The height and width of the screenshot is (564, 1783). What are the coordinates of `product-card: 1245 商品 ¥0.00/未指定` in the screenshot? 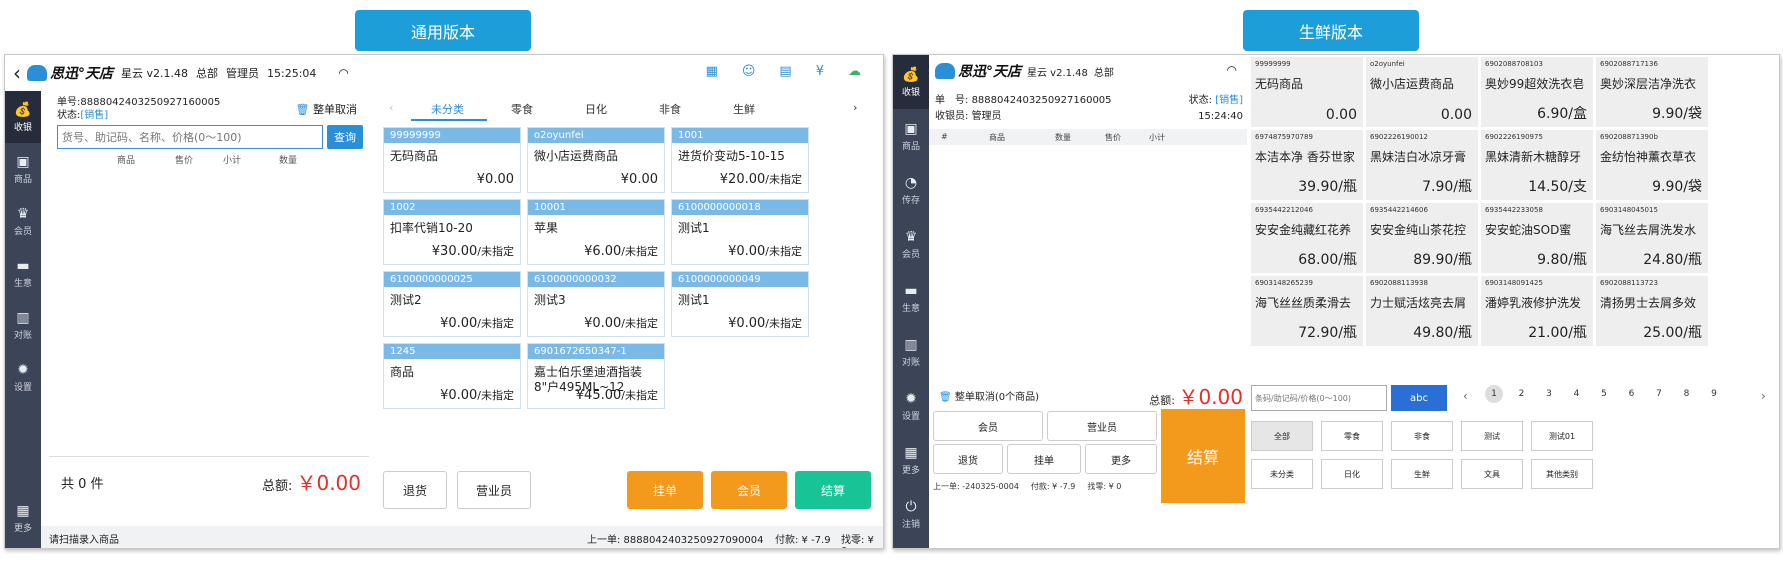 It's located at (452, 376).